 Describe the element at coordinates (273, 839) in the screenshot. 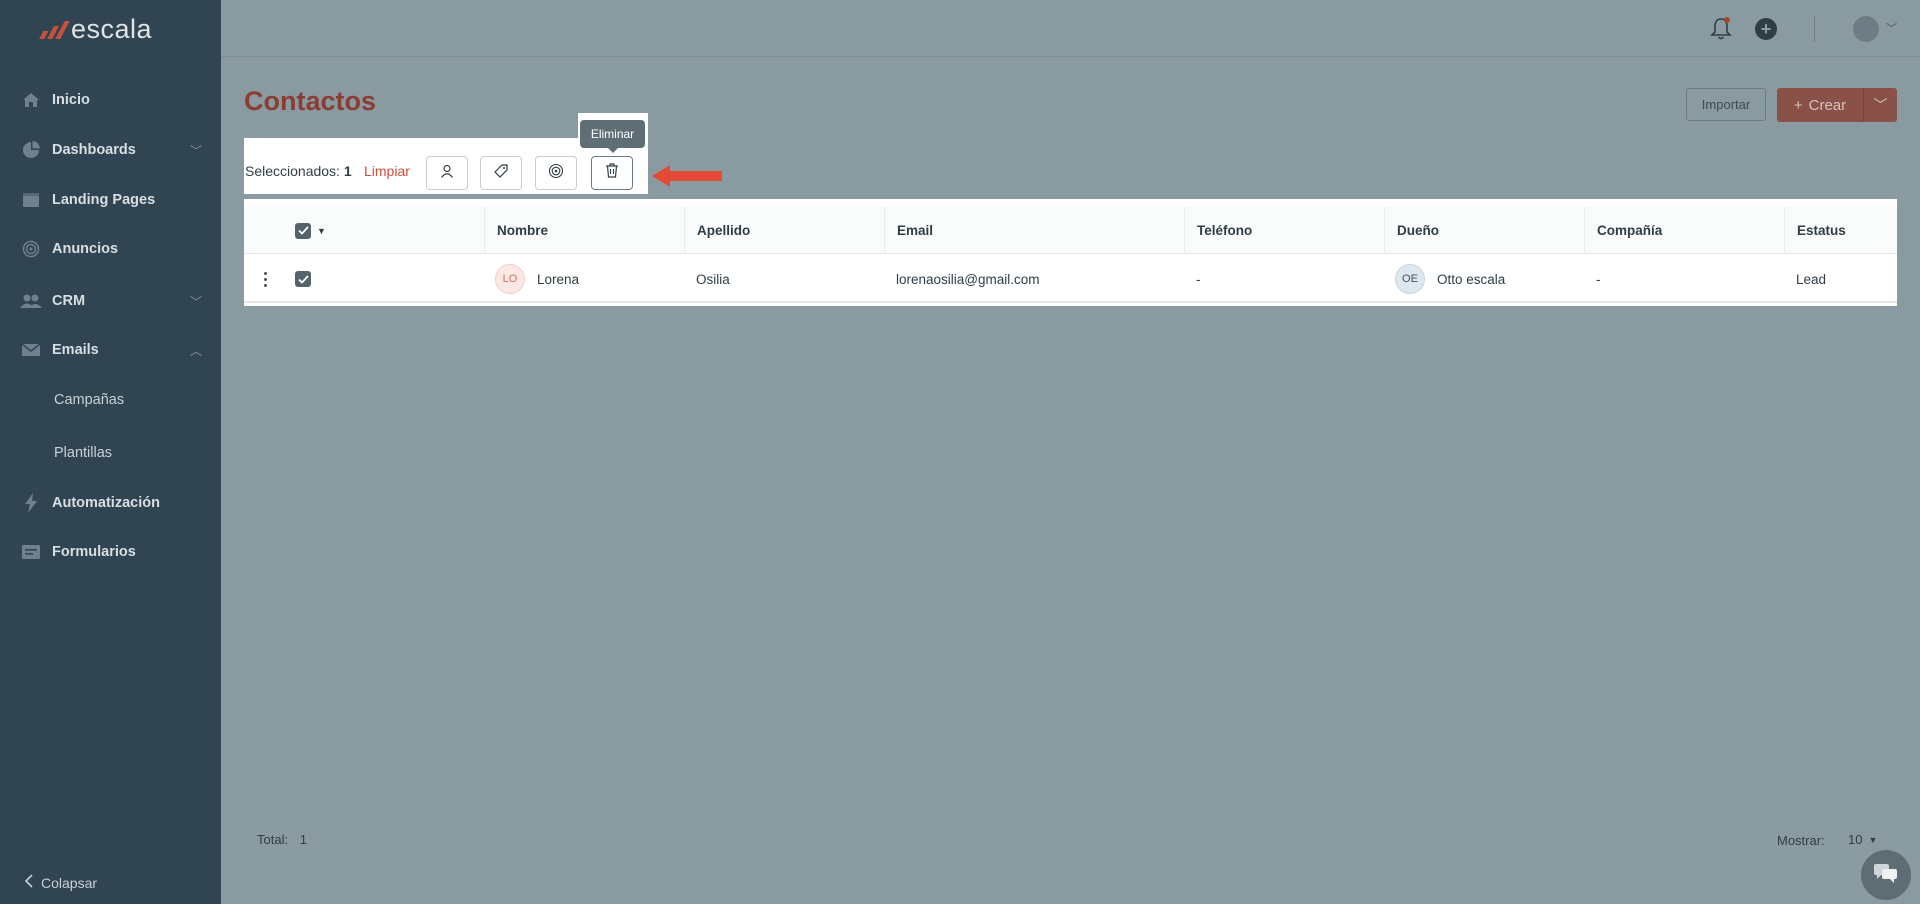

I see `total-label: Total:` at that location.